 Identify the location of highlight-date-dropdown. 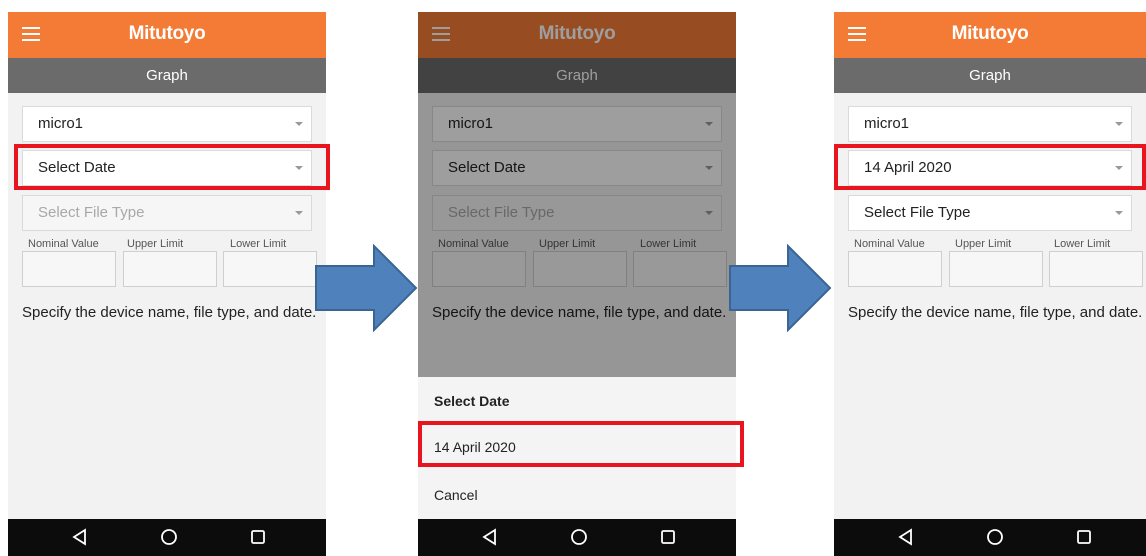
(172, 167).